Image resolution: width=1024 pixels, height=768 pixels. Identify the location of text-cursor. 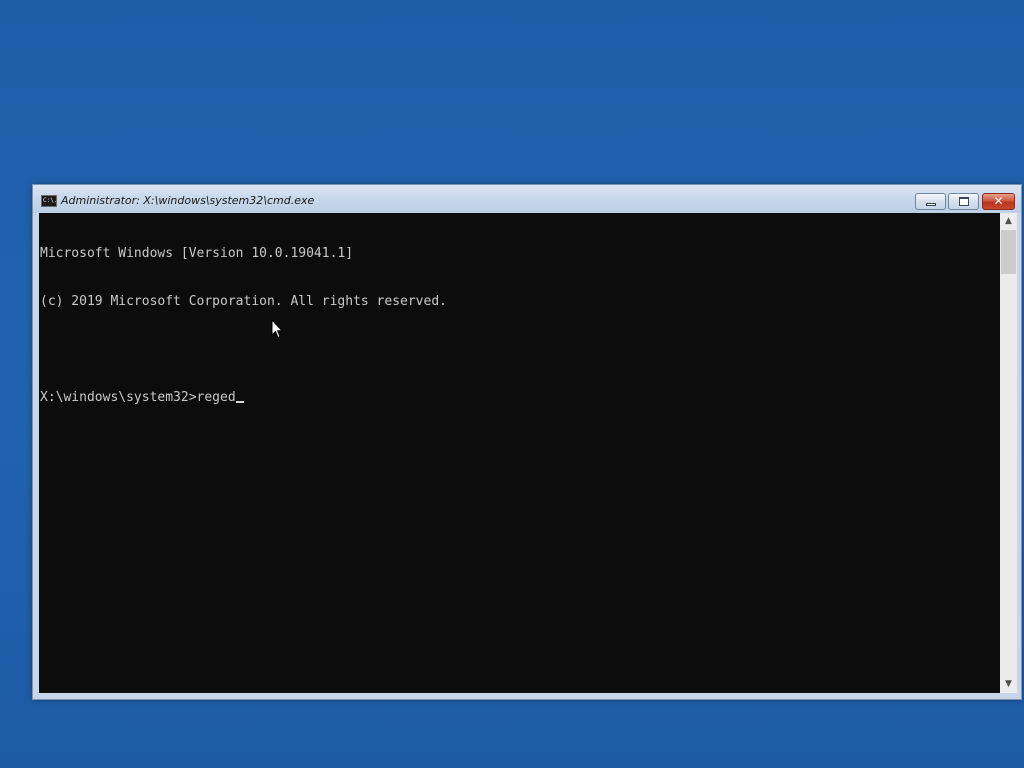
(239, 402).